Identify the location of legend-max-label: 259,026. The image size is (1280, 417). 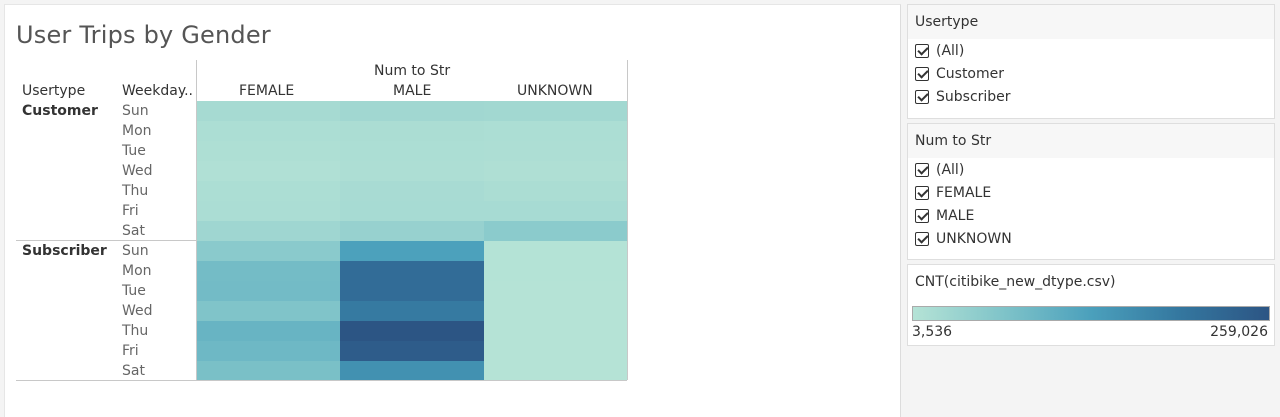
(1239, 332).